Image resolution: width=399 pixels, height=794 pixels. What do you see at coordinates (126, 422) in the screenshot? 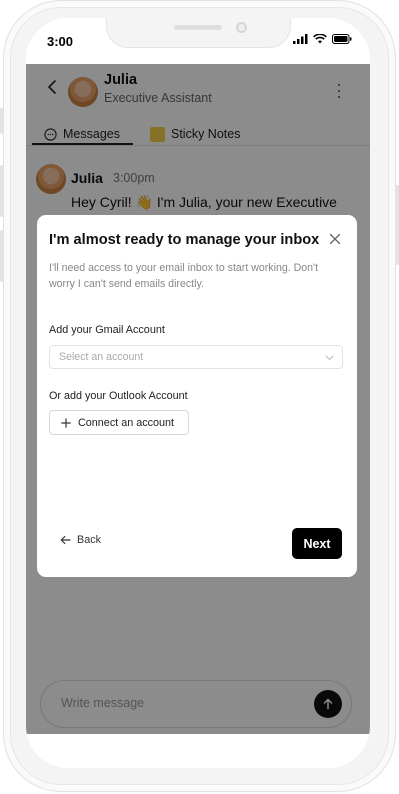
I see `connect-account-label: Connect an account` at bounding box center [126, 422].